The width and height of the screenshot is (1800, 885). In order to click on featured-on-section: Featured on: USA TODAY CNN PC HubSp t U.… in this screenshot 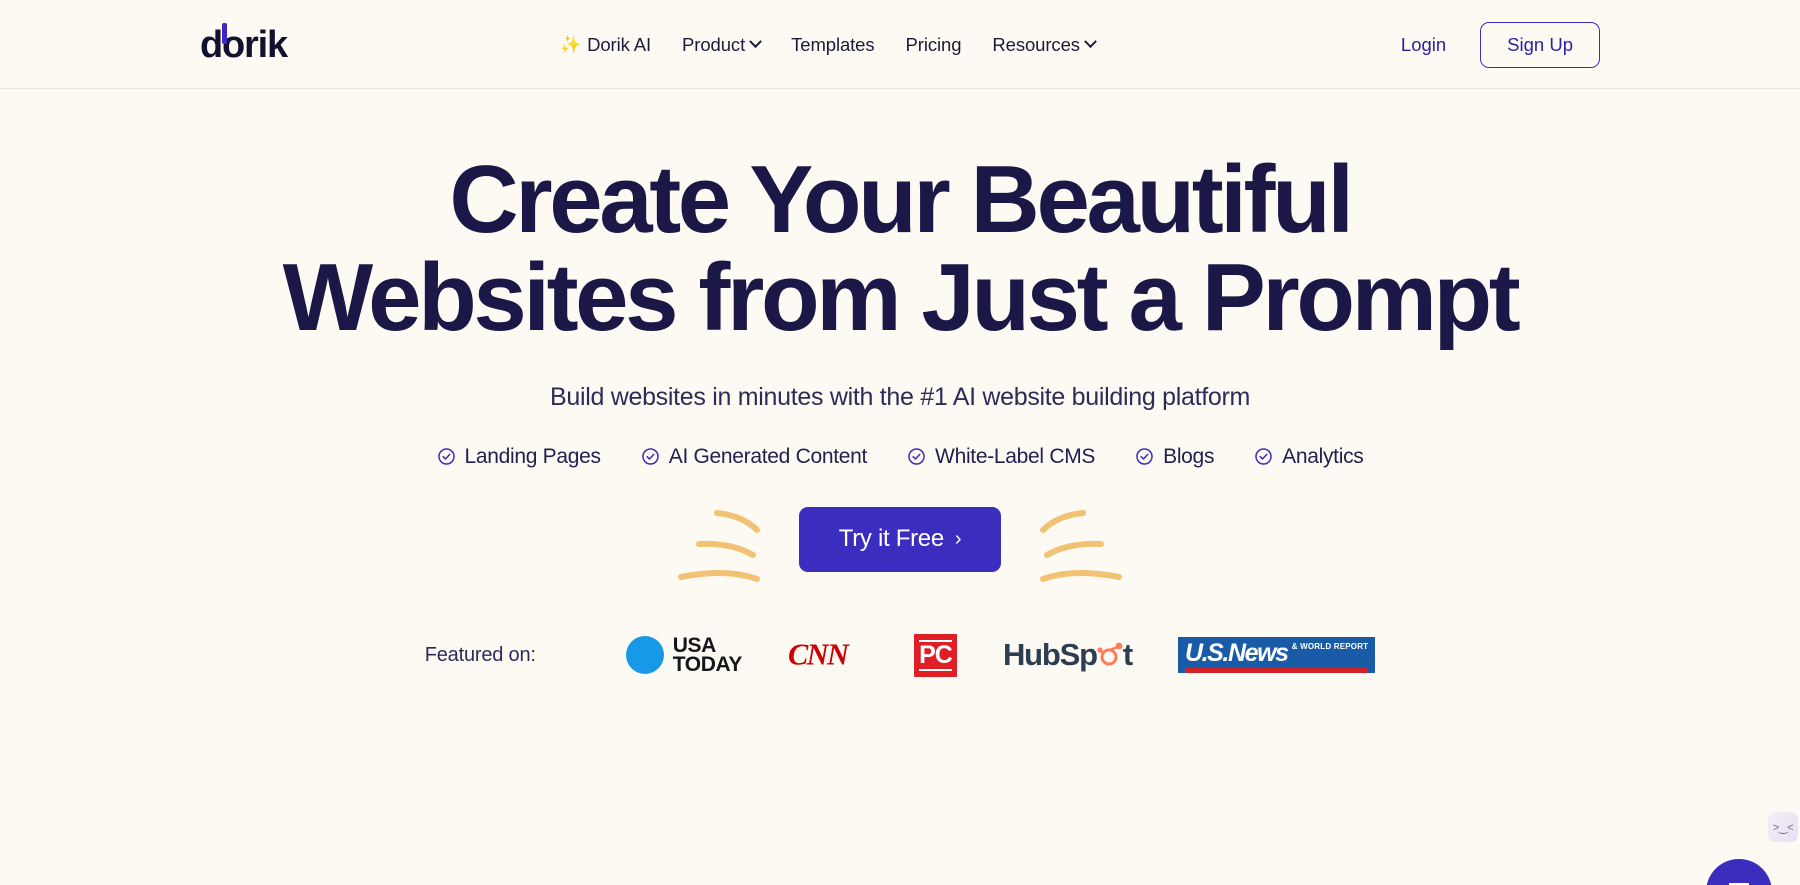, I will do `click(900, 655)`.